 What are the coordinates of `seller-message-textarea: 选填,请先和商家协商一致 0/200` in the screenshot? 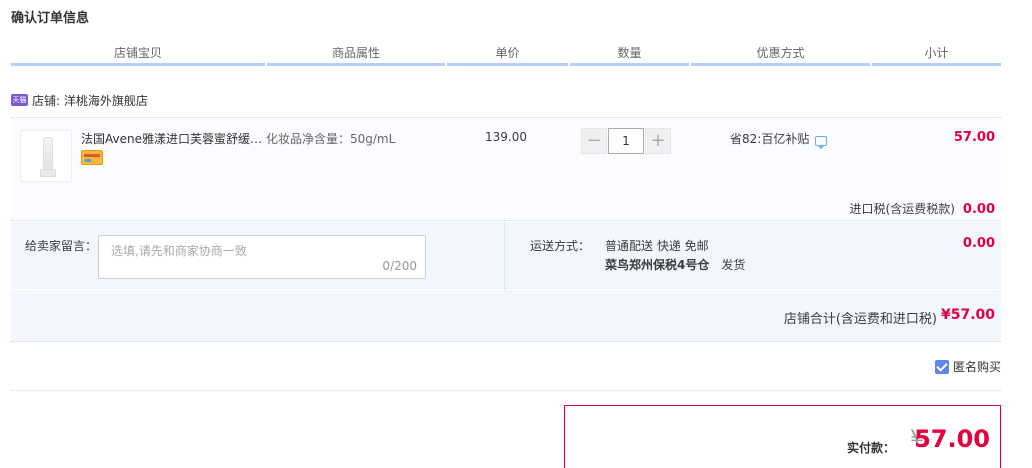 It's located at (262, 257).